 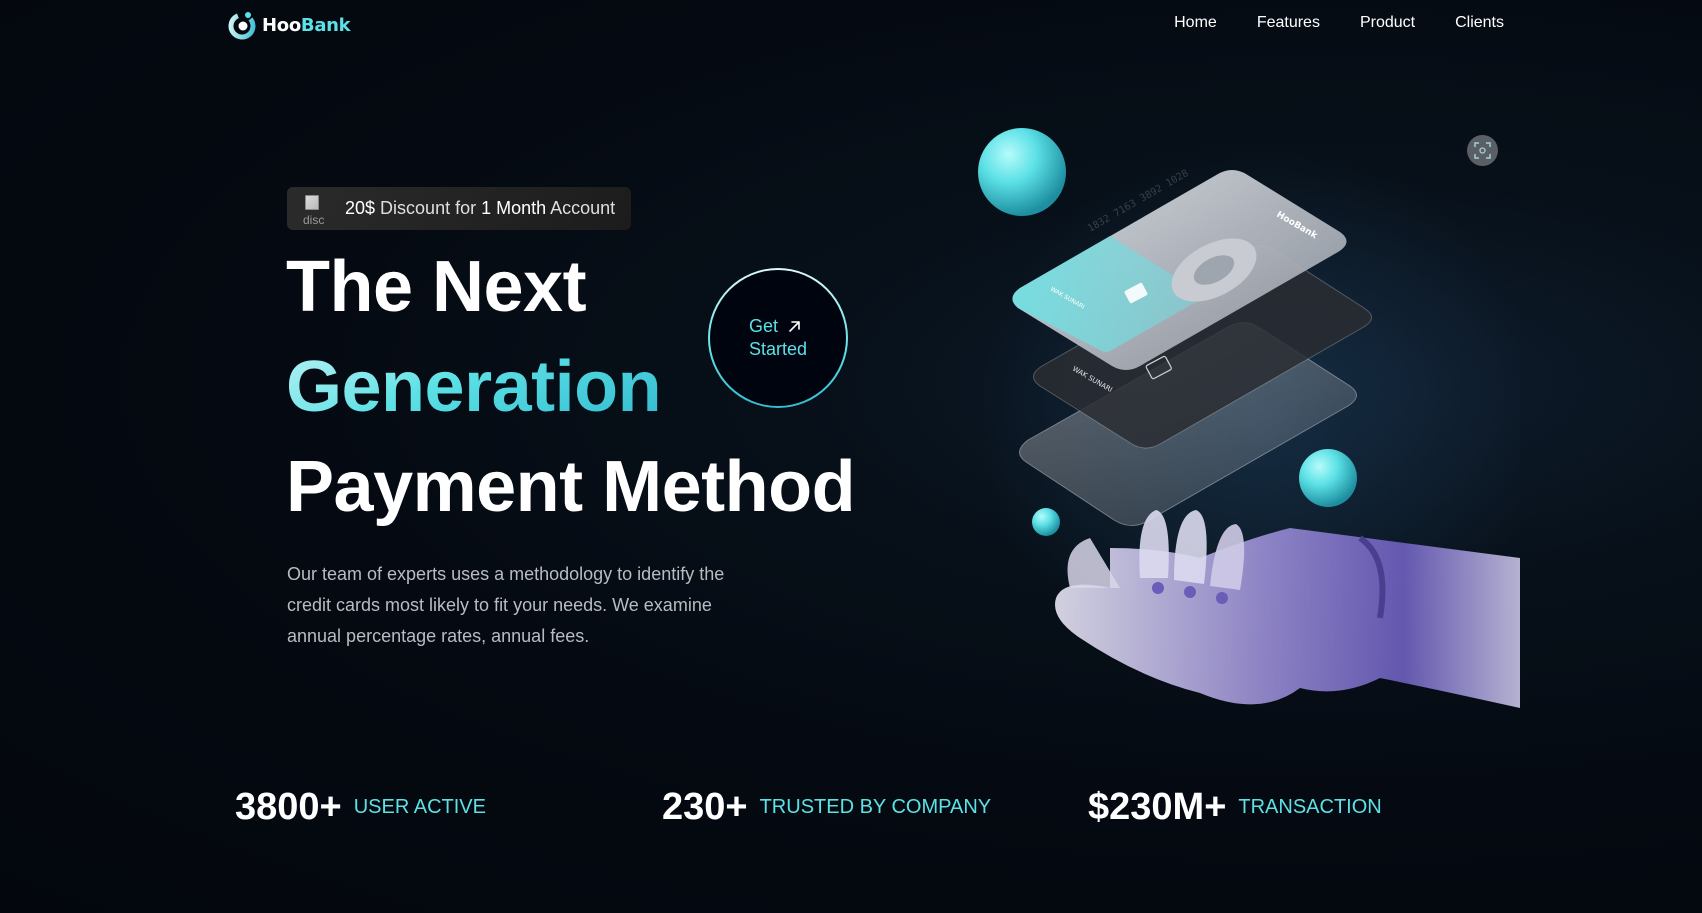 I want to click on discount-image-alt: disc, so click(x=314, y=218).